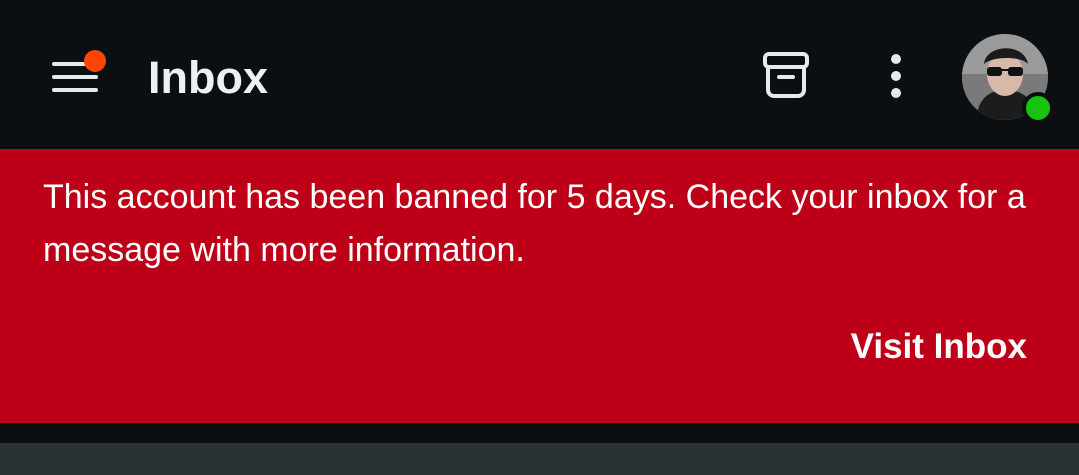 Image resolution: width=1079 pixels, height=475 pixels. What do you see at coordinates (1038, 108) in the screenshot?
I see `online-status-dot` at bounding box center [1038, 108].